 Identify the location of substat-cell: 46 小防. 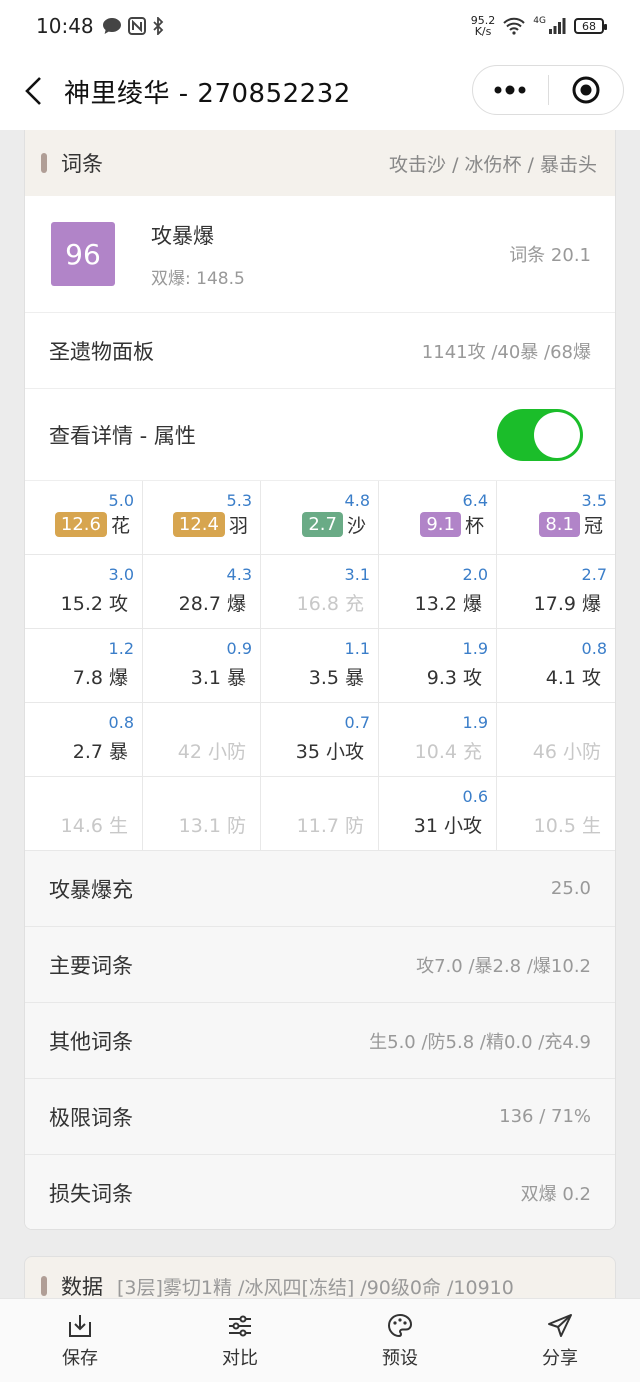
(556, 740).